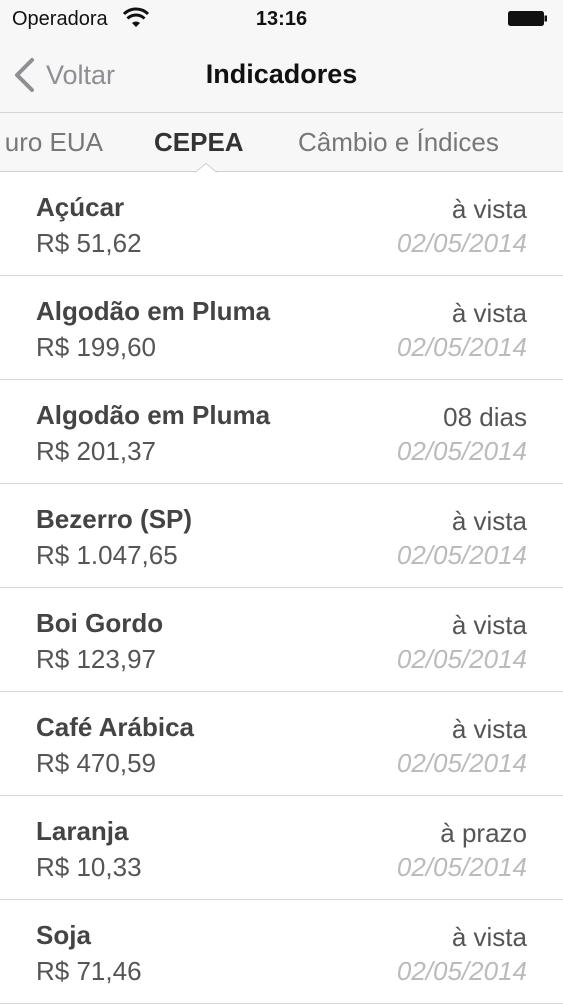  I want to click on tab-bar: uro EUA CEPEA Câmbio e Índices, so click(281, 142).